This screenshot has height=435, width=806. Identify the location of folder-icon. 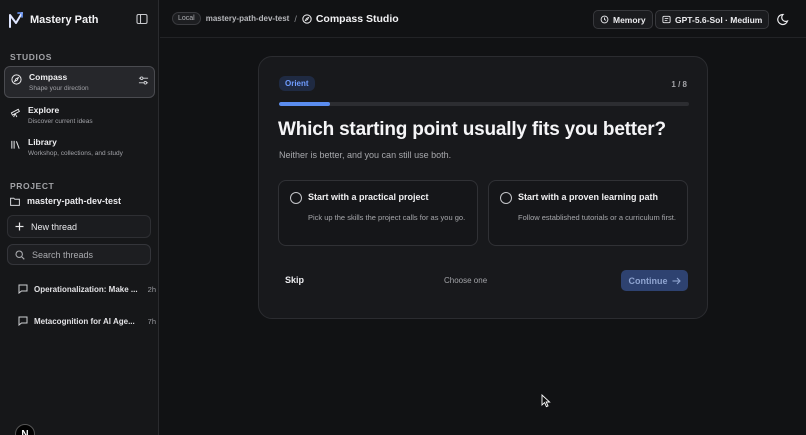
(15, 201).